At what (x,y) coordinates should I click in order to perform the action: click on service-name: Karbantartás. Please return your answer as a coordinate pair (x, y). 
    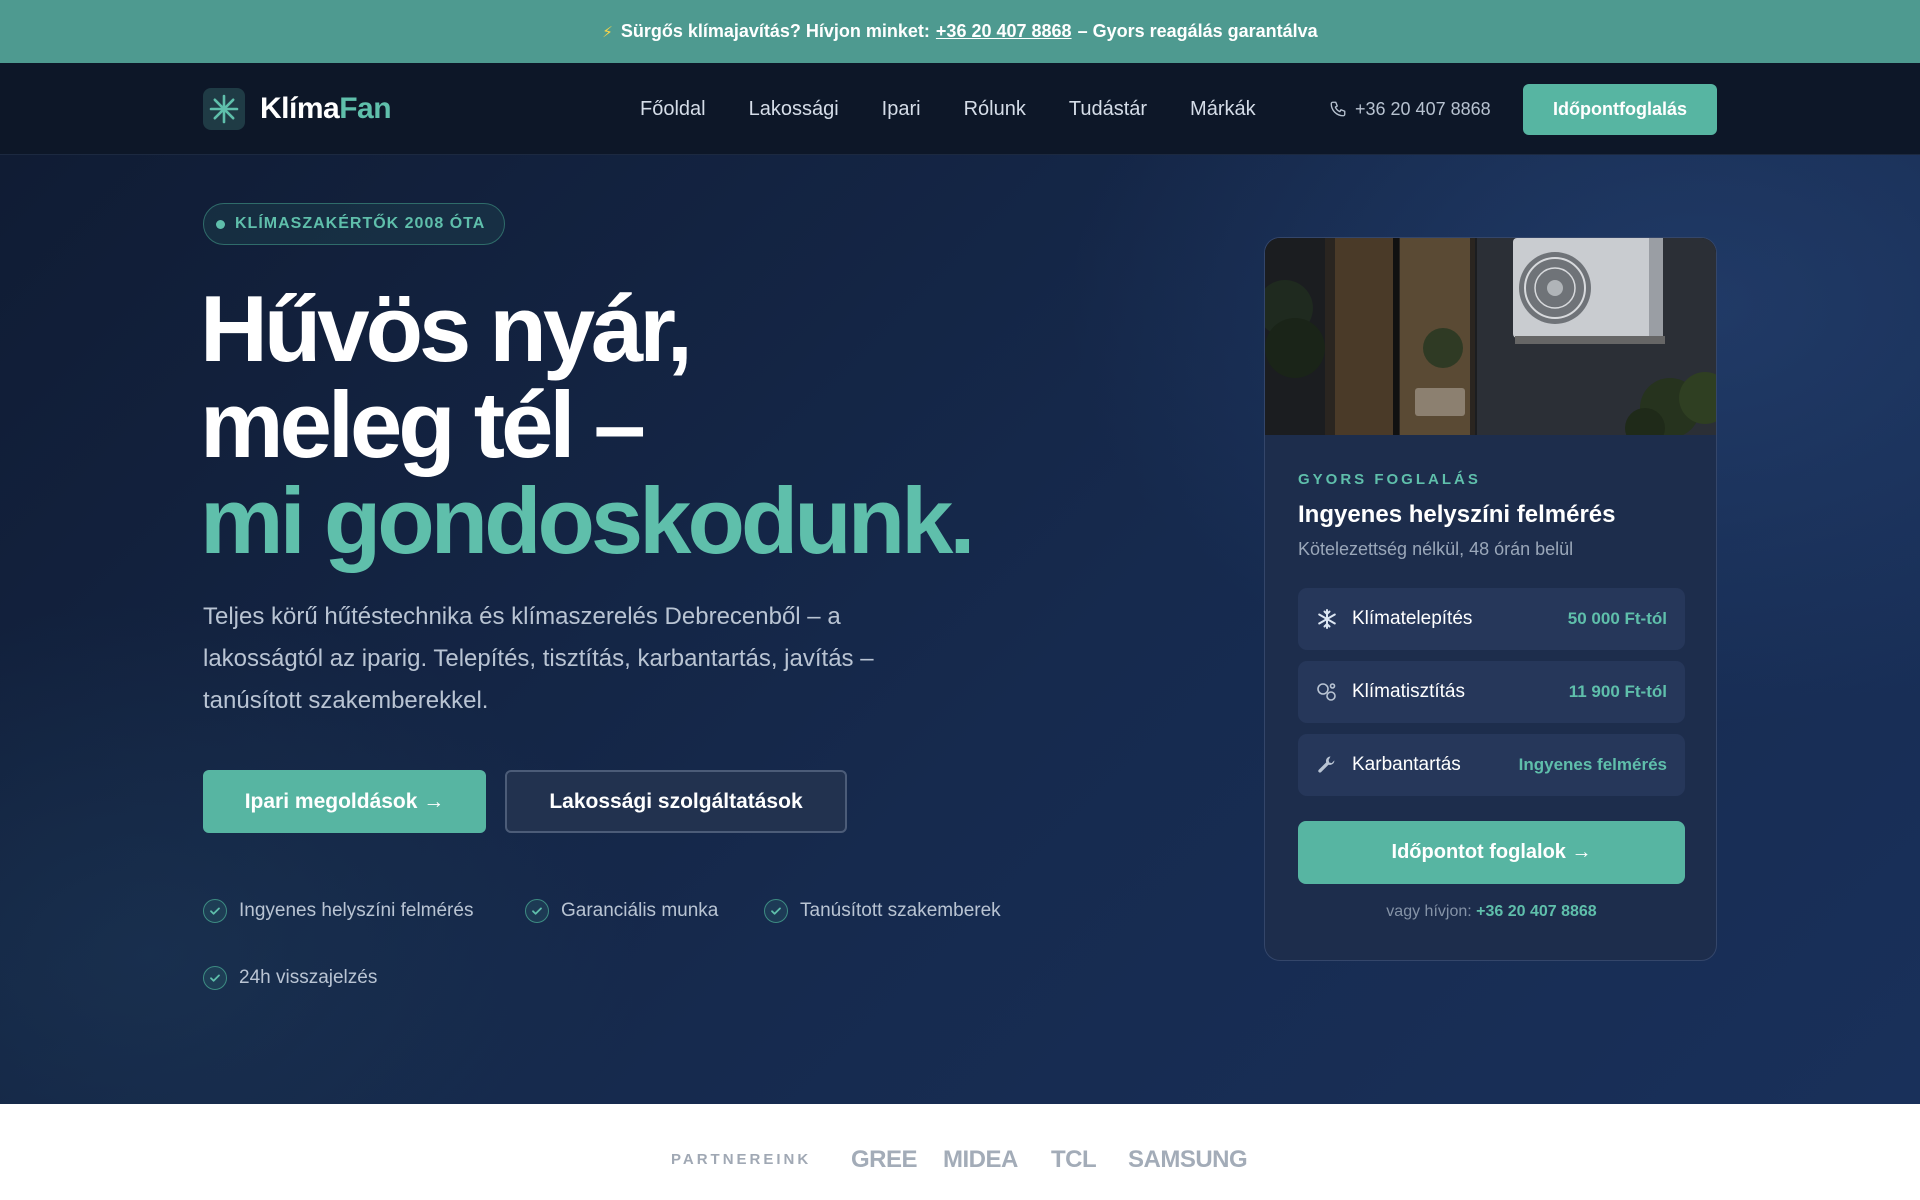
    Looking at the image, I should click on (1406, 764).